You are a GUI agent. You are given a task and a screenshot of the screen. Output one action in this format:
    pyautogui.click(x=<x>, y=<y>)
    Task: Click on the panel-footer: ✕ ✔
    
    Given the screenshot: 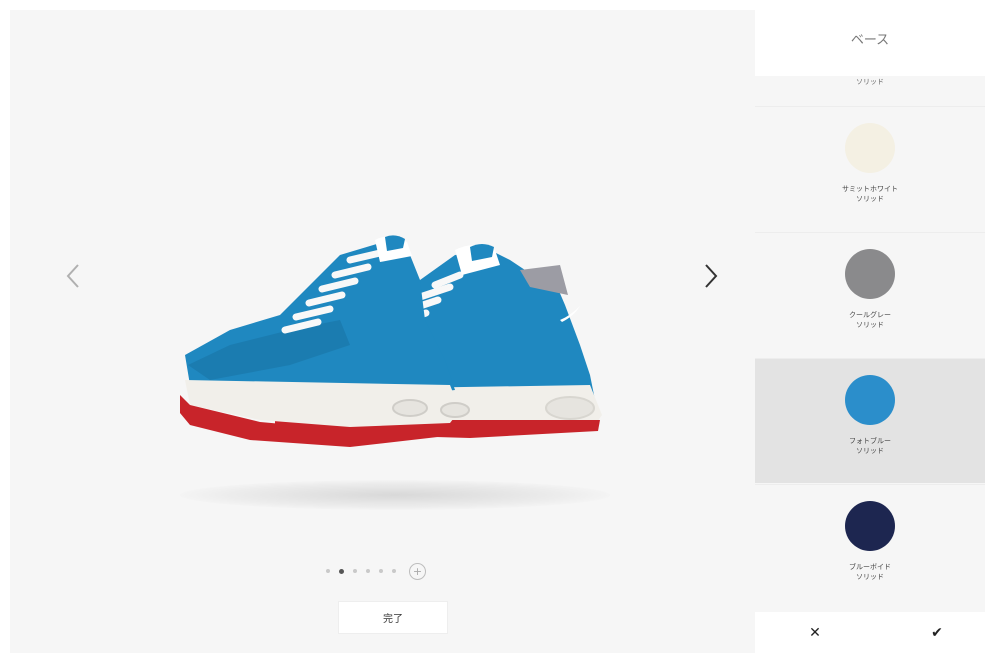 What is the action you would take?
    pyautogui.click(x=870, y=632)
    